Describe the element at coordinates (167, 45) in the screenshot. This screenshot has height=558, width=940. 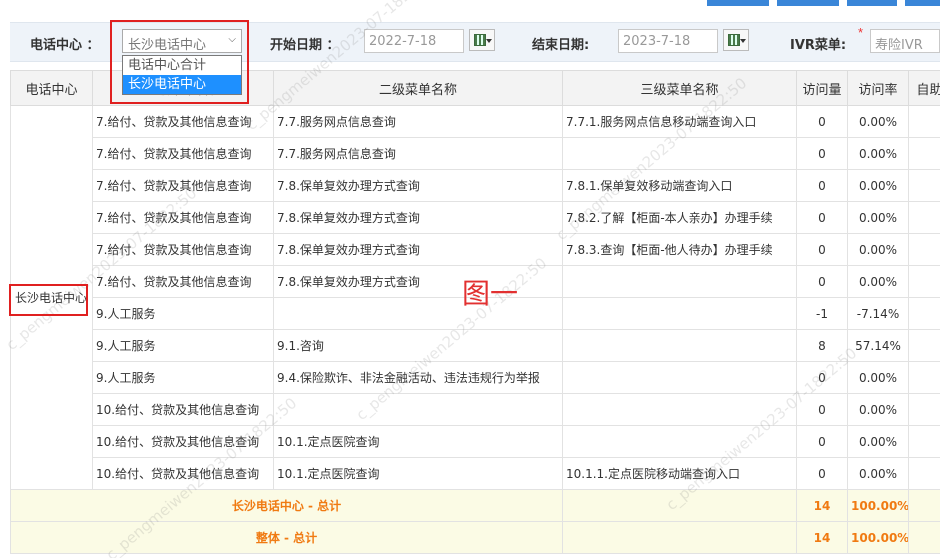
I see `center-select-value: 长沙电话中心` at that location.